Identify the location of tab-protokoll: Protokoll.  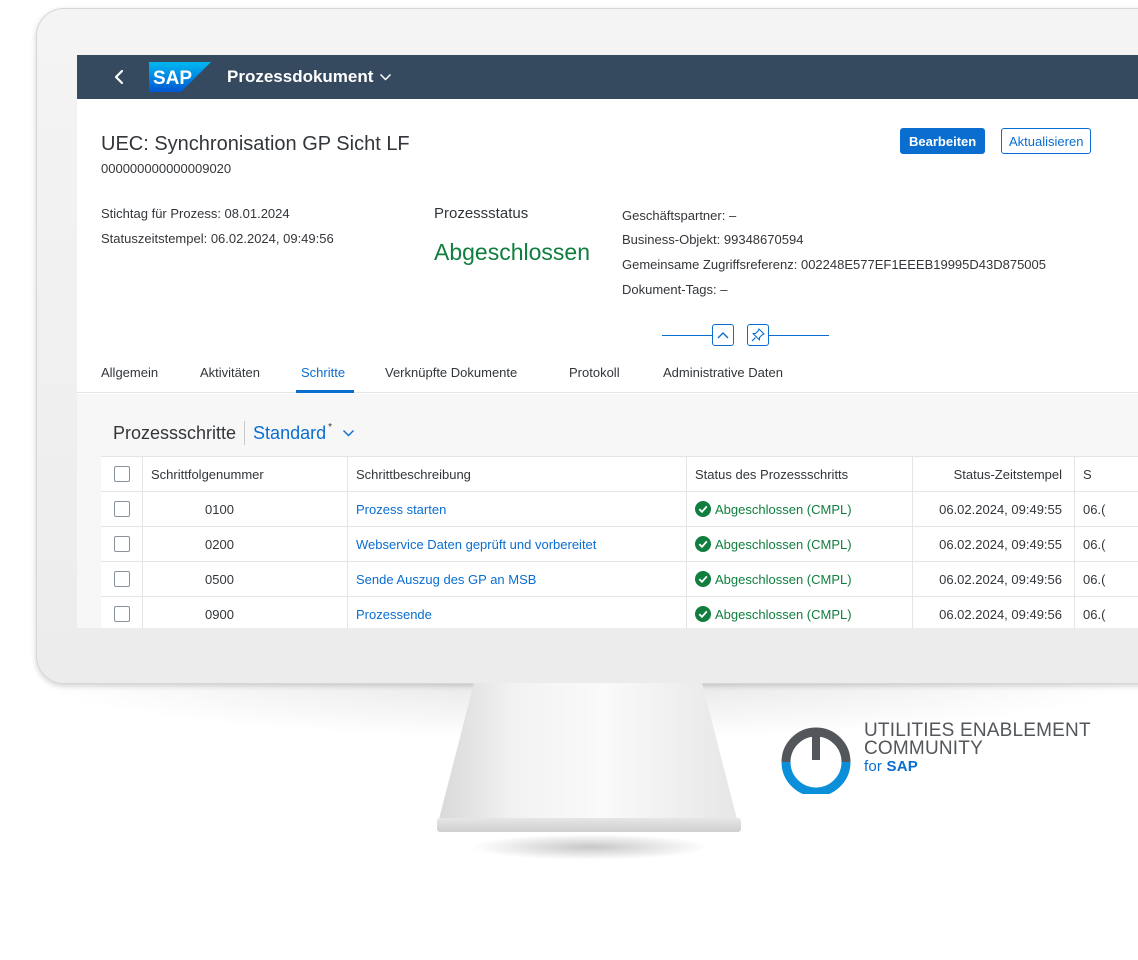
(594, 372).